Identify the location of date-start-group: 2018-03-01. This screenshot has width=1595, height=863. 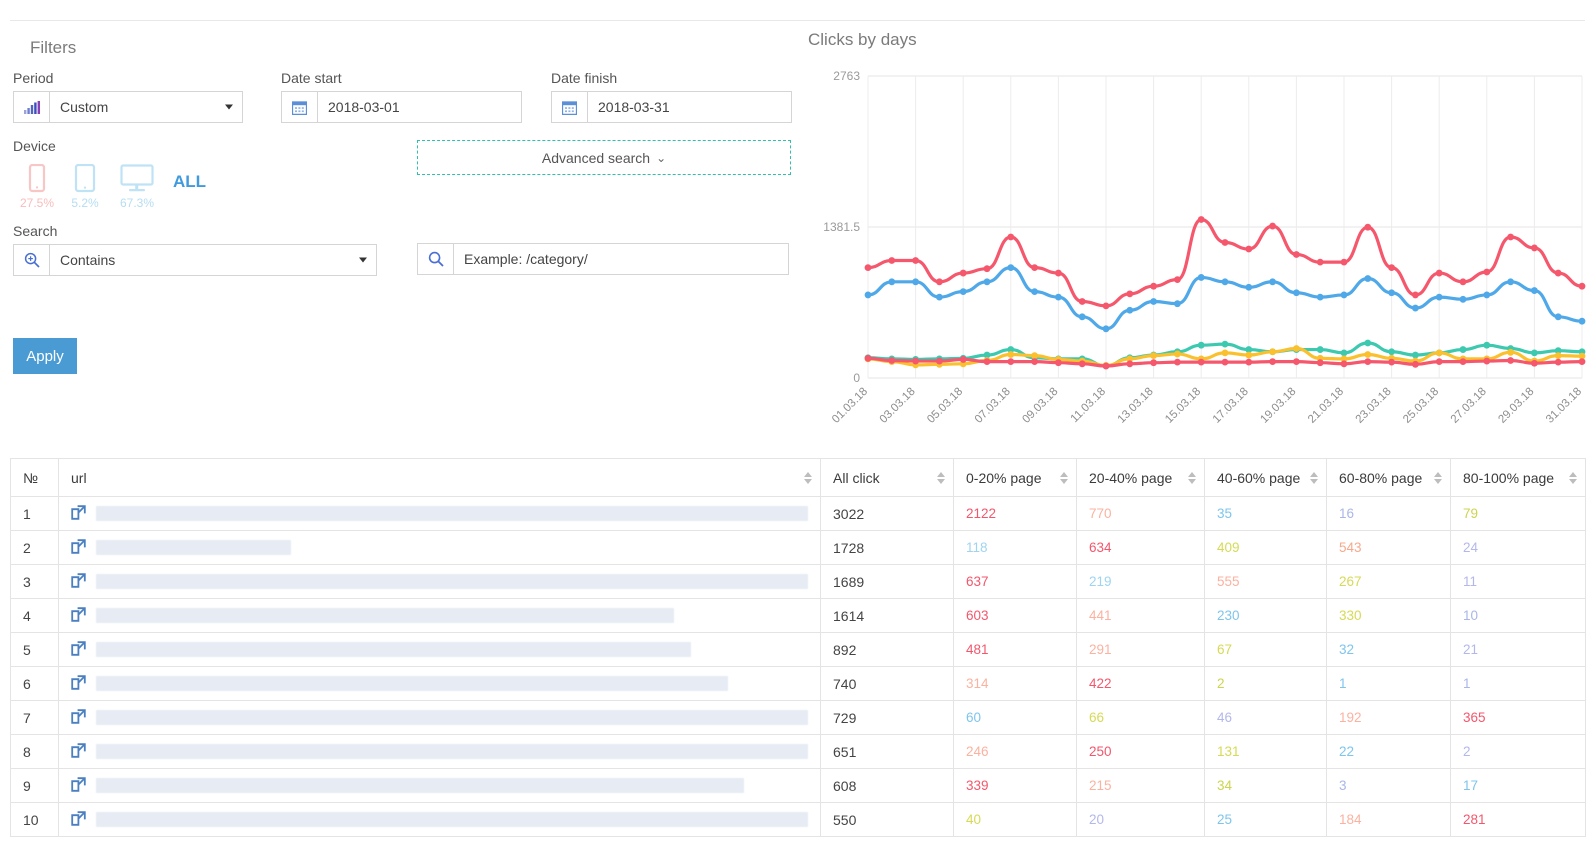
(401, 107).